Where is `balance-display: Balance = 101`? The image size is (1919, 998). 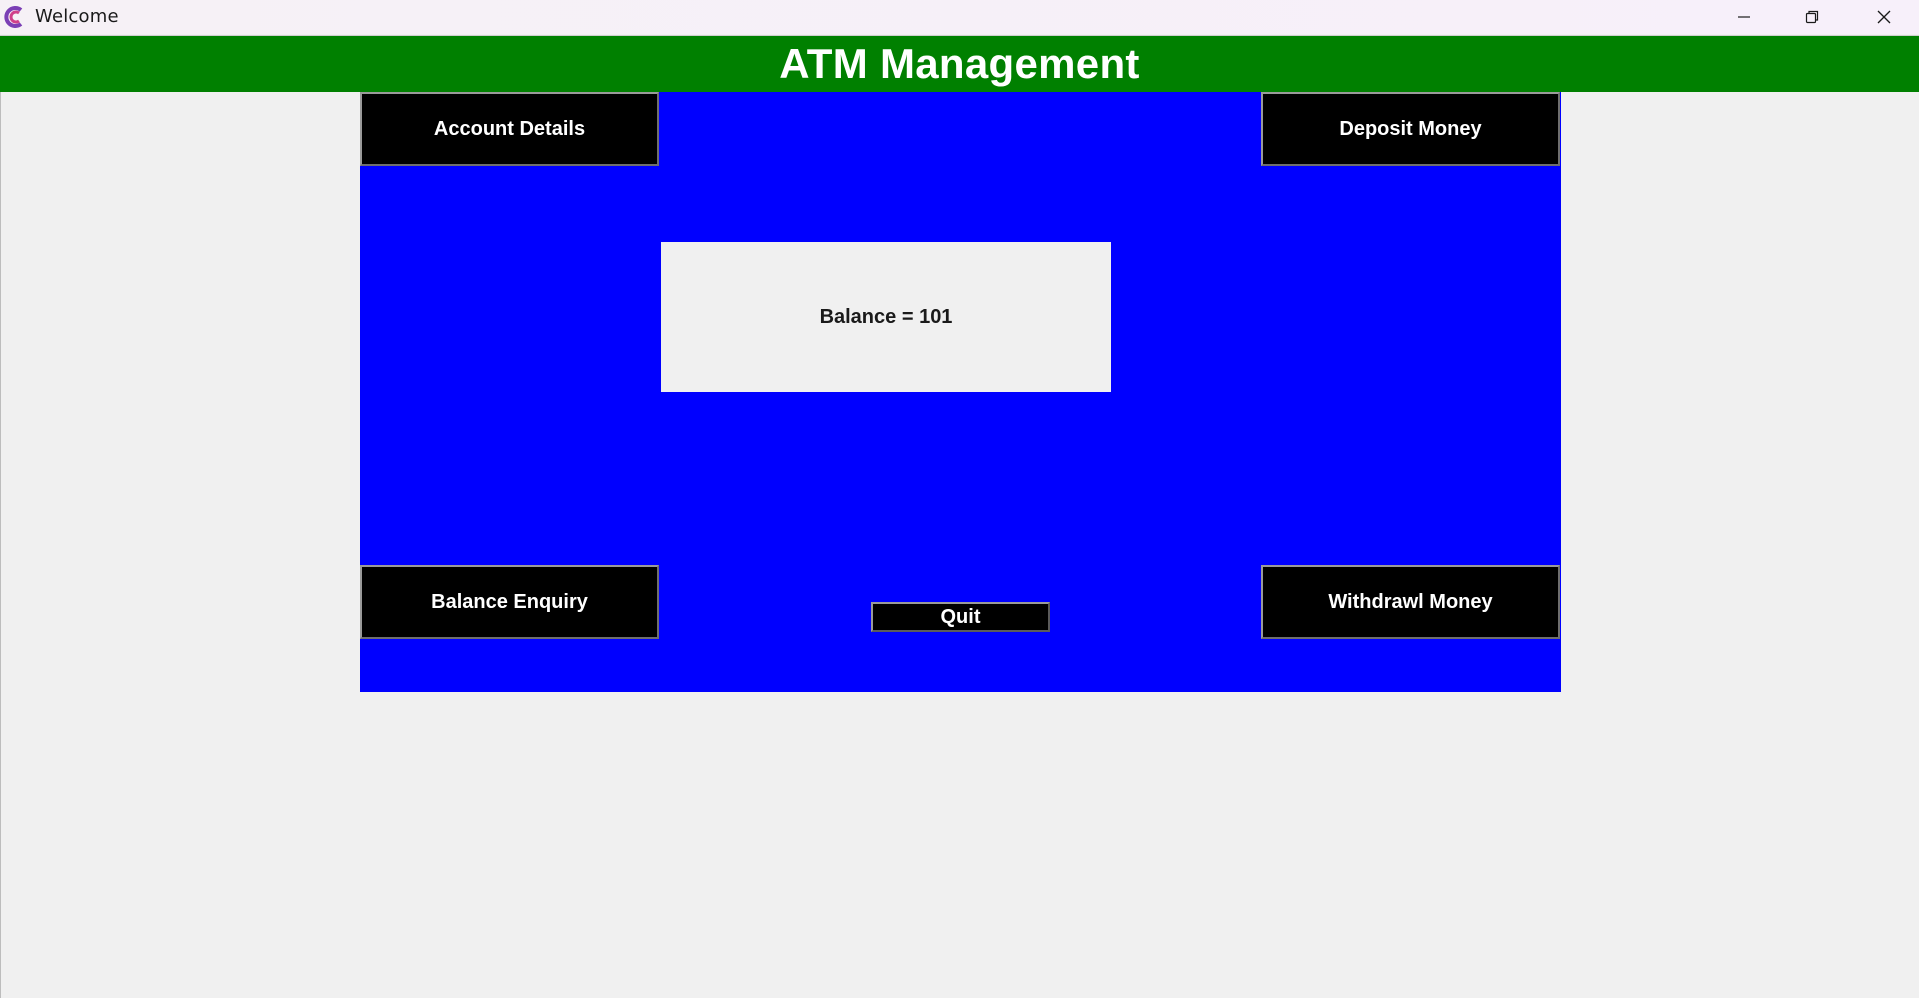
balance-display: Balance = 101 is located at coordinates (886, 317).